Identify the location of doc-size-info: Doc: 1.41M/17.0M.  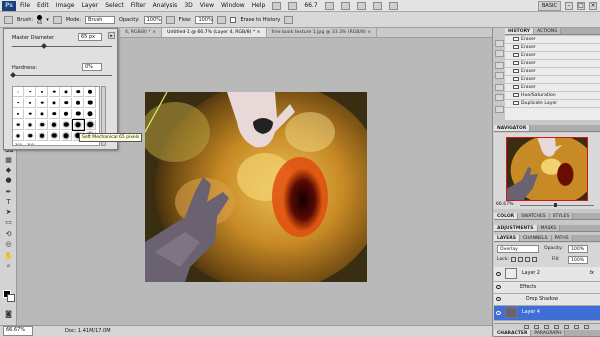
(88, 331).